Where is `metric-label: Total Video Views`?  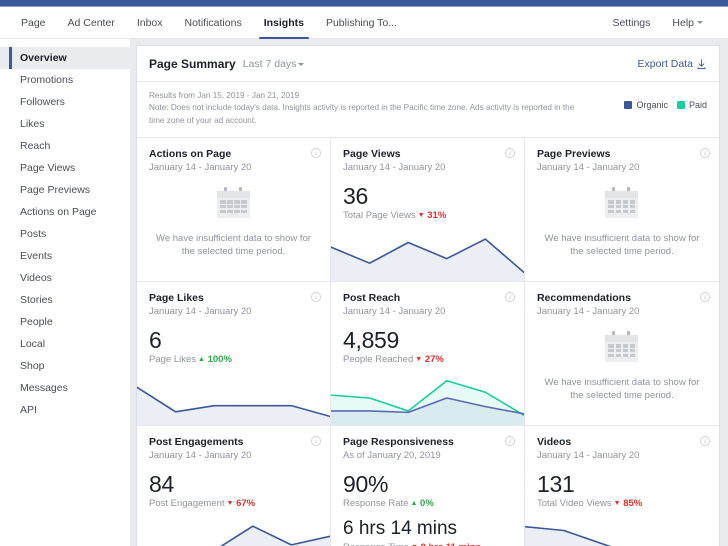
metric-label: Total Video Views is located at coordinates (574, 504).